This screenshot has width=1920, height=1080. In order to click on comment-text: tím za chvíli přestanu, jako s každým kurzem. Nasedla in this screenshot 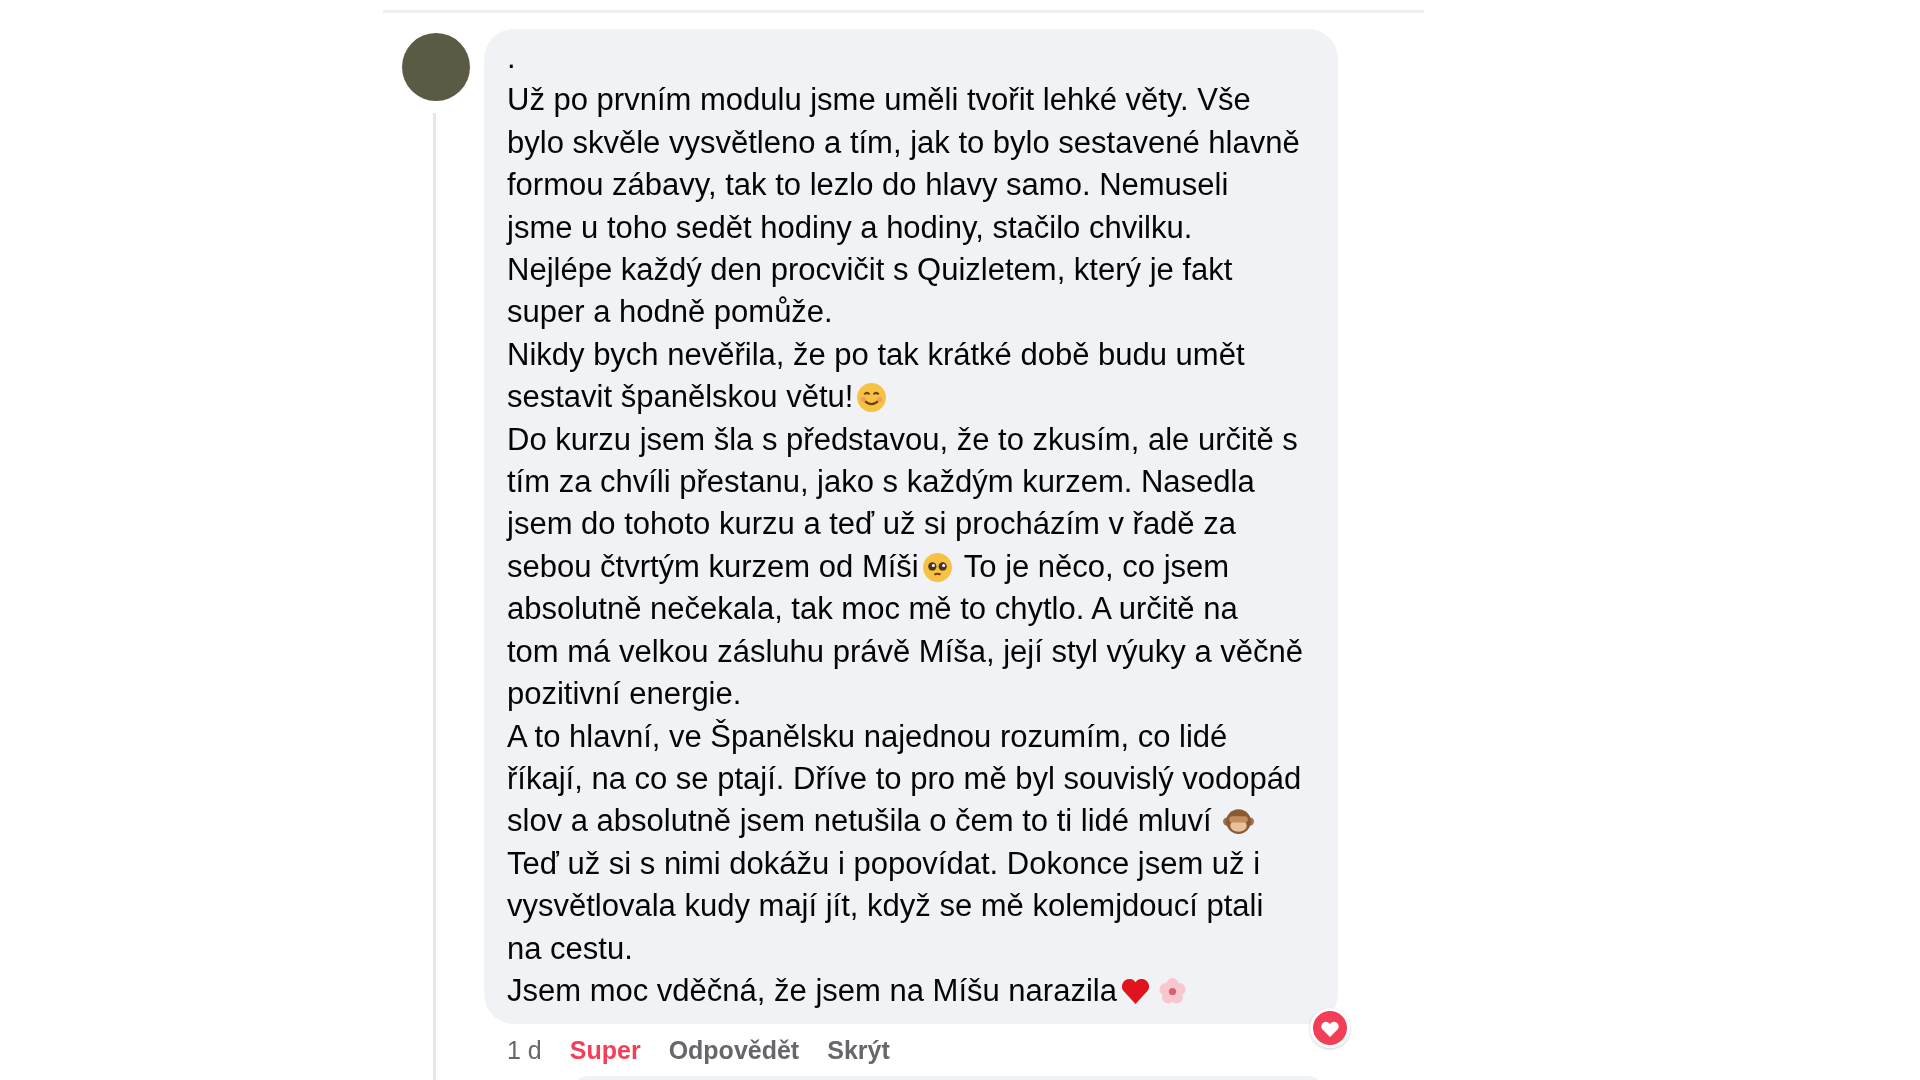, I will do `click(881, 482)`.